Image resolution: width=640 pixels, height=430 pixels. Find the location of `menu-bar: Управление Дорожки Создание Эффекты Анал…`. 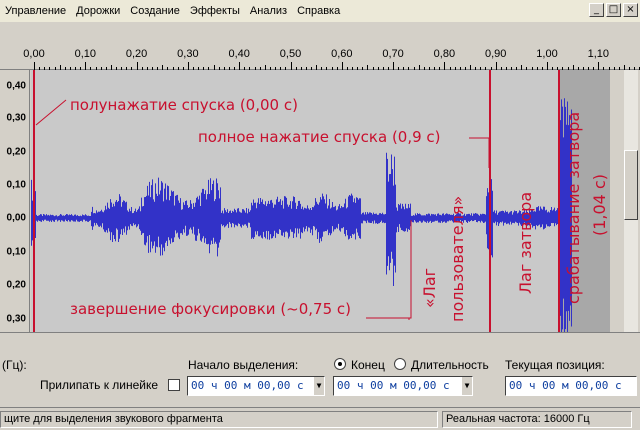

menu-bar: Управление Дорожки Создание Эффекты Анал… is located at coordinates (320, 11).